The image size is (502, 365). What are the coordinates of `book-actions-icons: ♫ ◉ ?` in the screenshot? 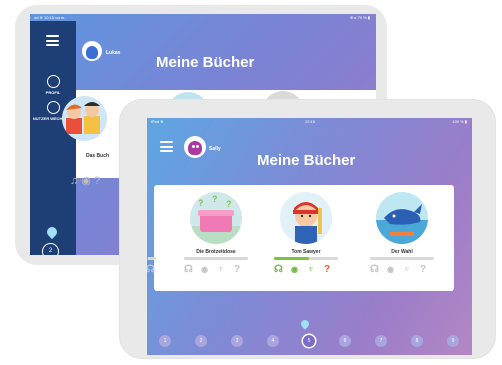 It's located at (85, 181).